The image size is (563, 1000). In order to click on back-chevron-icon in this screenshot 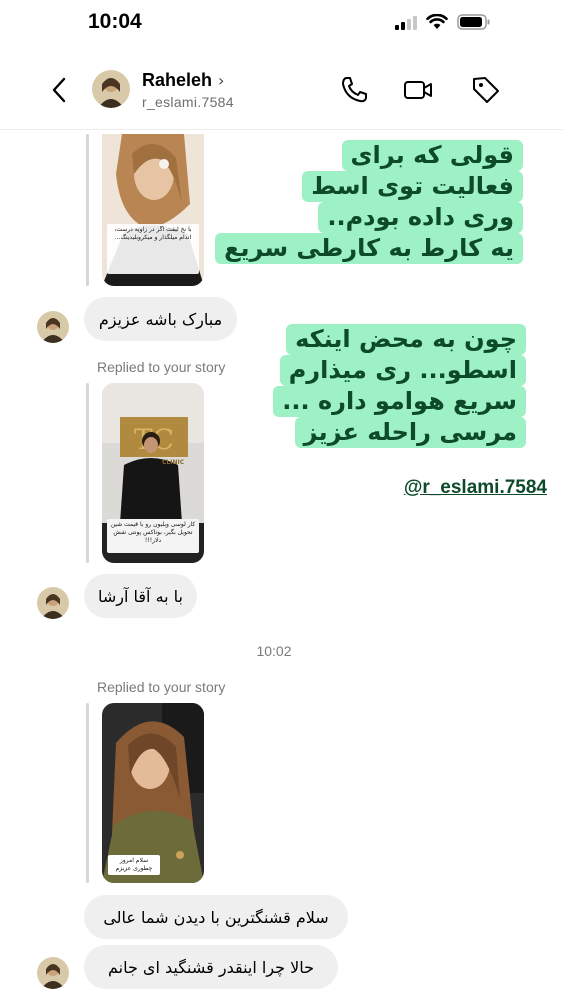, I will do `click(59, 90)`.